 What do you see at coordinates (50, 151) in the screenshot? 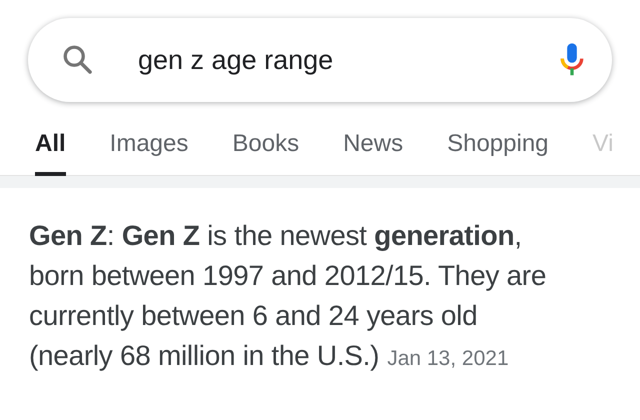
I see `tab: All` at bounding box center [50, 151].